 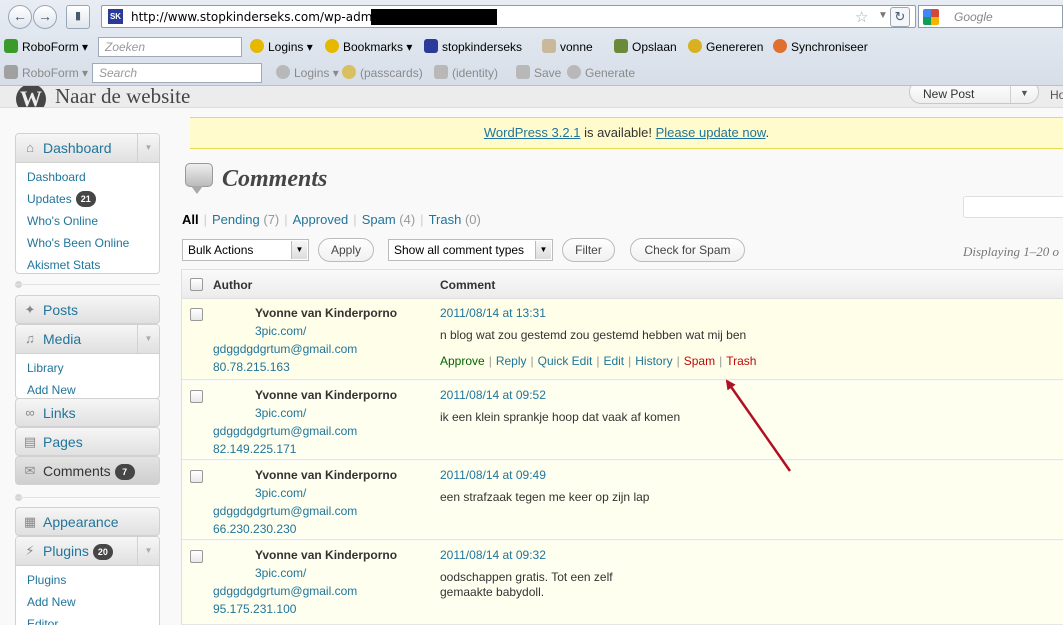 I want to click on menu-head-dashboard: ⌂ Dashboard ▼, so click(x=87, y=148).